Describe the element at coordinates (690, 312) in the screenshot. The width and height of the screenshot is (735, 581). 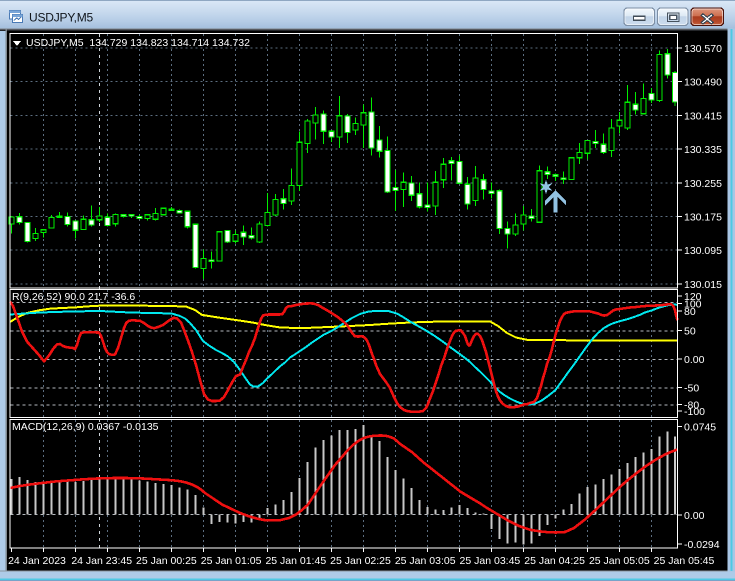
I see `svg-text: 80` at that location.